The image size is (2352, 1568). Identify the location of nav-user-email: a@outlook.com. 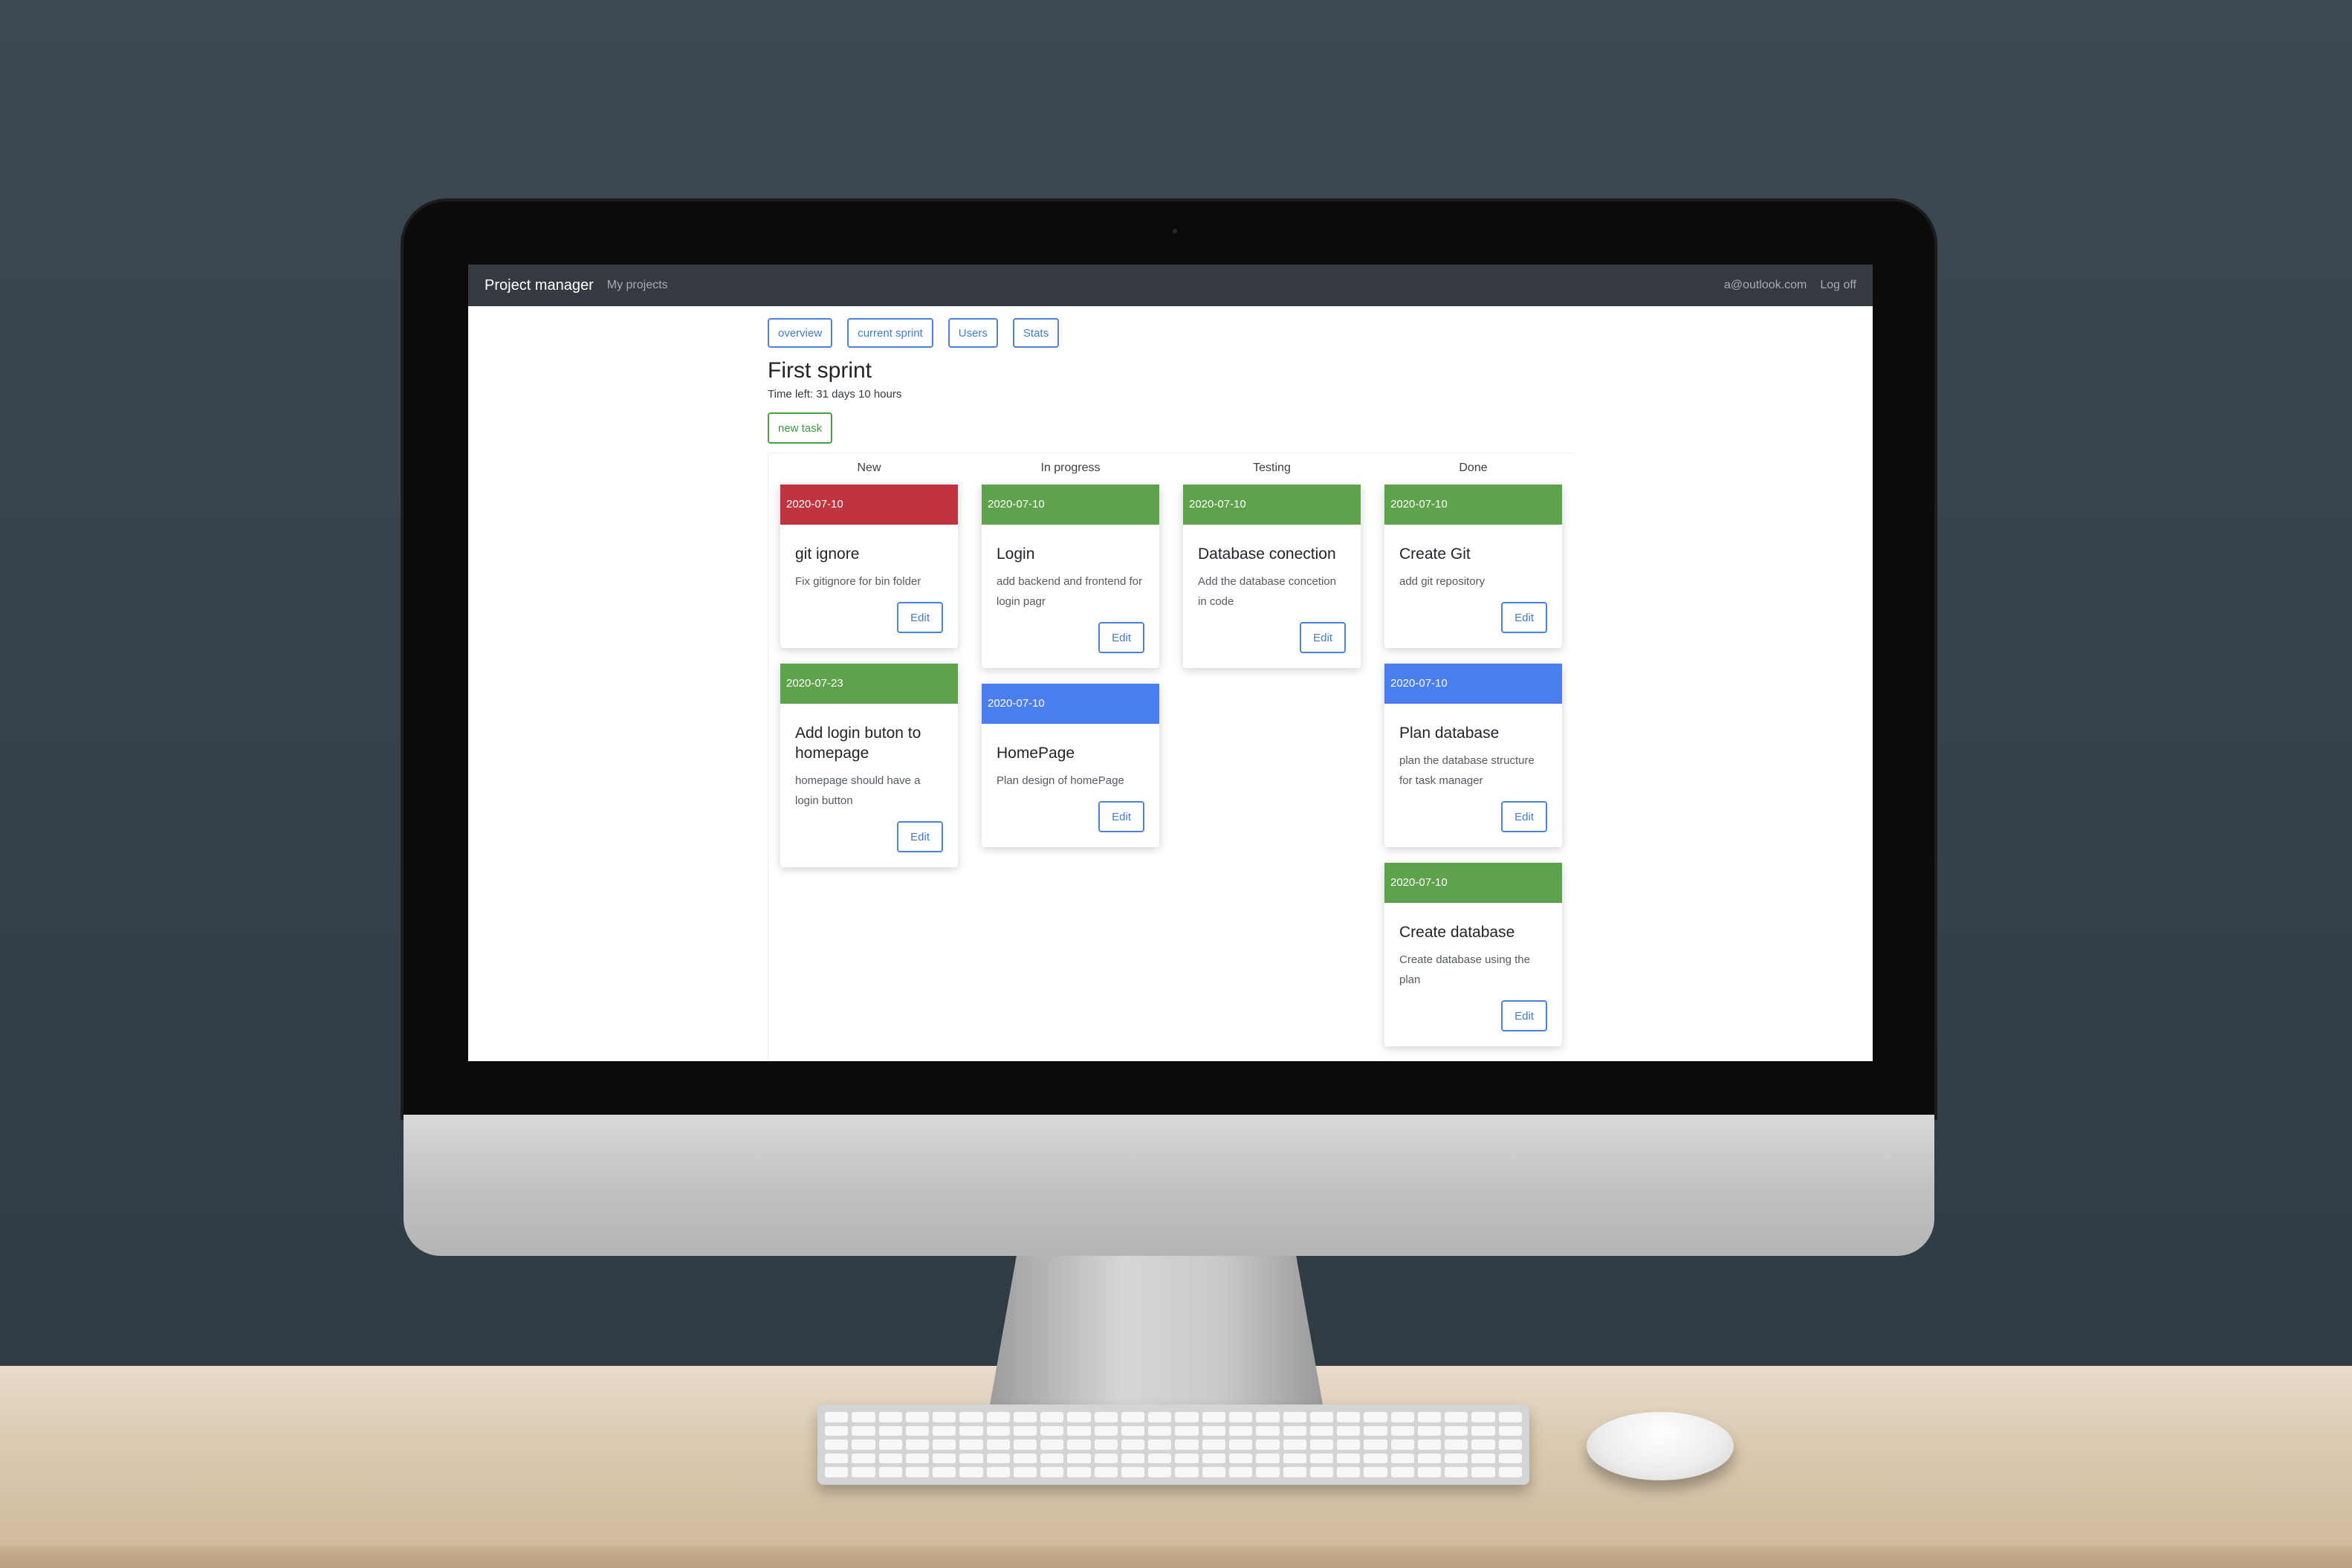
(1765, 285).